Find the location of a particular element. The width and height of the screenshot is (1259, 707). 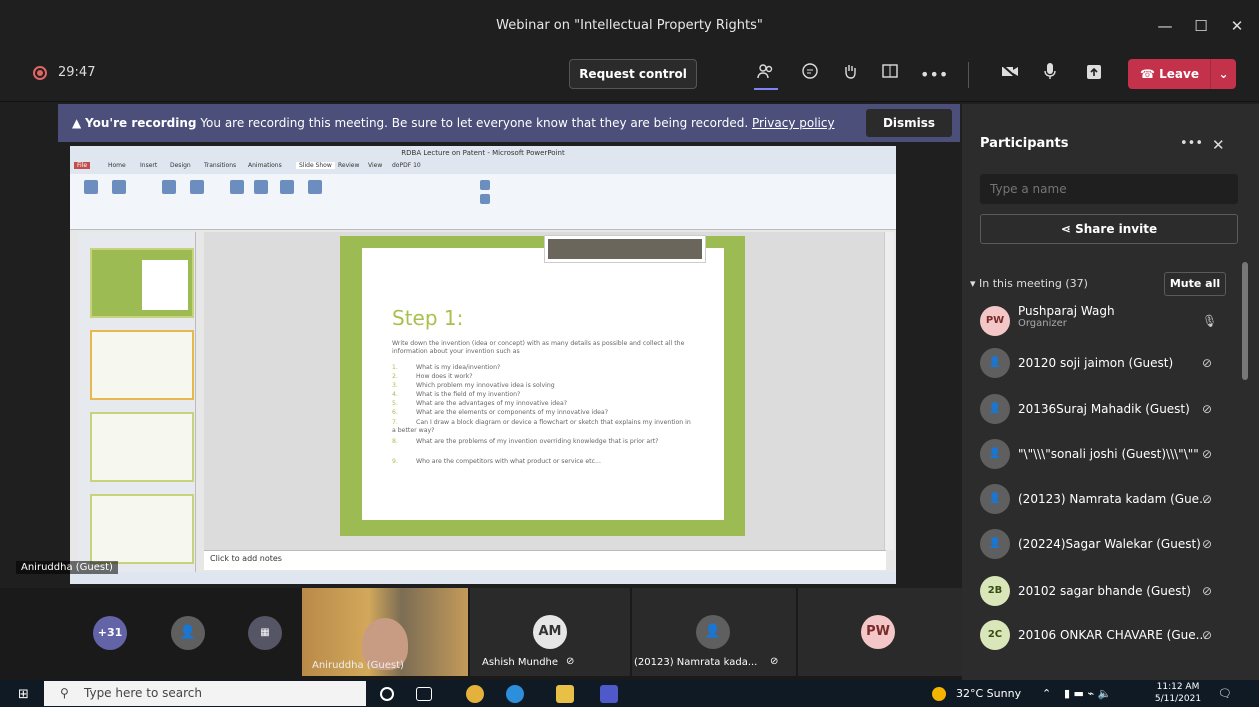

slide-title: Step 1: is located at coordinates (428, 318).